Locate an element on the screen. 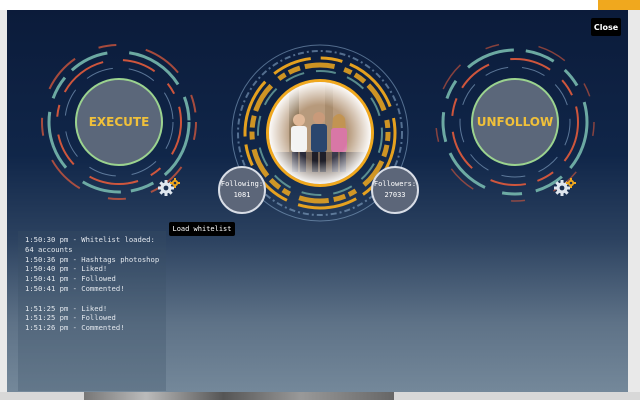  close-button: Close is located at coordinates (606, 27).